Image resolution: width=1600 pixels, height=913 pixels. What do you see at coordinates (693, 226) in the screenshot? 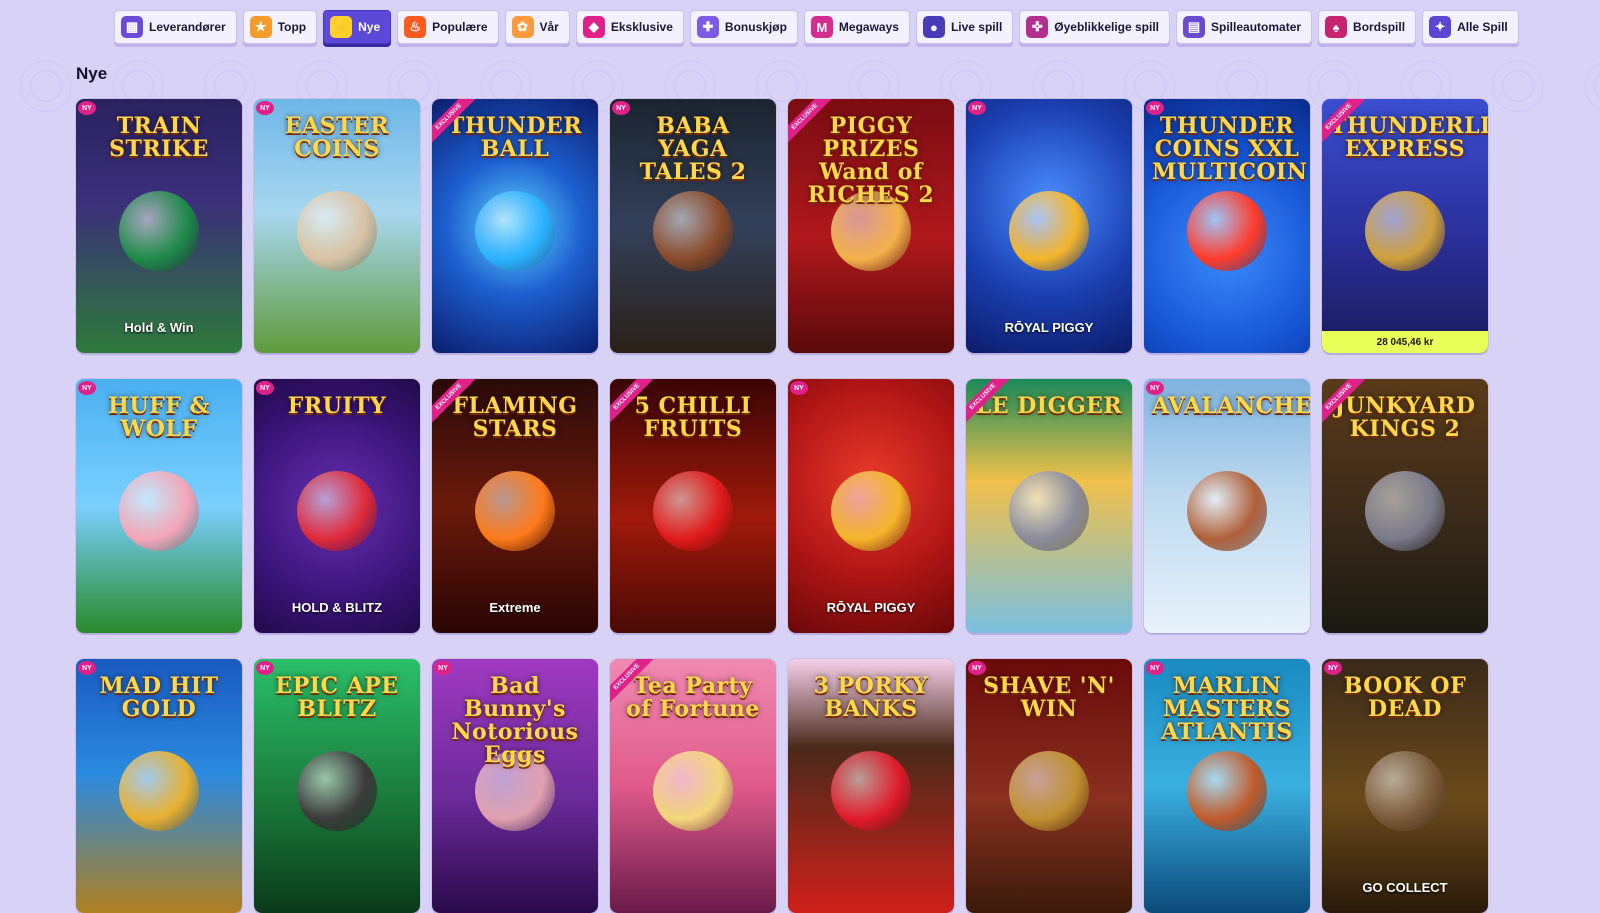
I see `game-card: BABA YAGA TALES 2 NY` at bounding box center [693, 226].